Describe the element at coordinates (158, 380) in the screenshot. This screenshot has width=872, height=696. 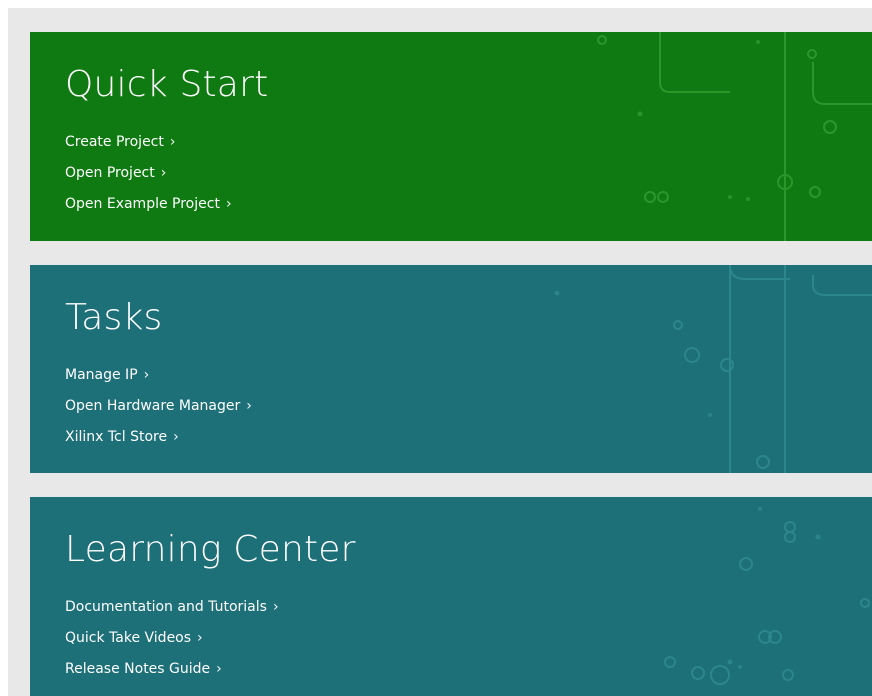
I see `manage-ip-link: Manage IP ›` at that location.